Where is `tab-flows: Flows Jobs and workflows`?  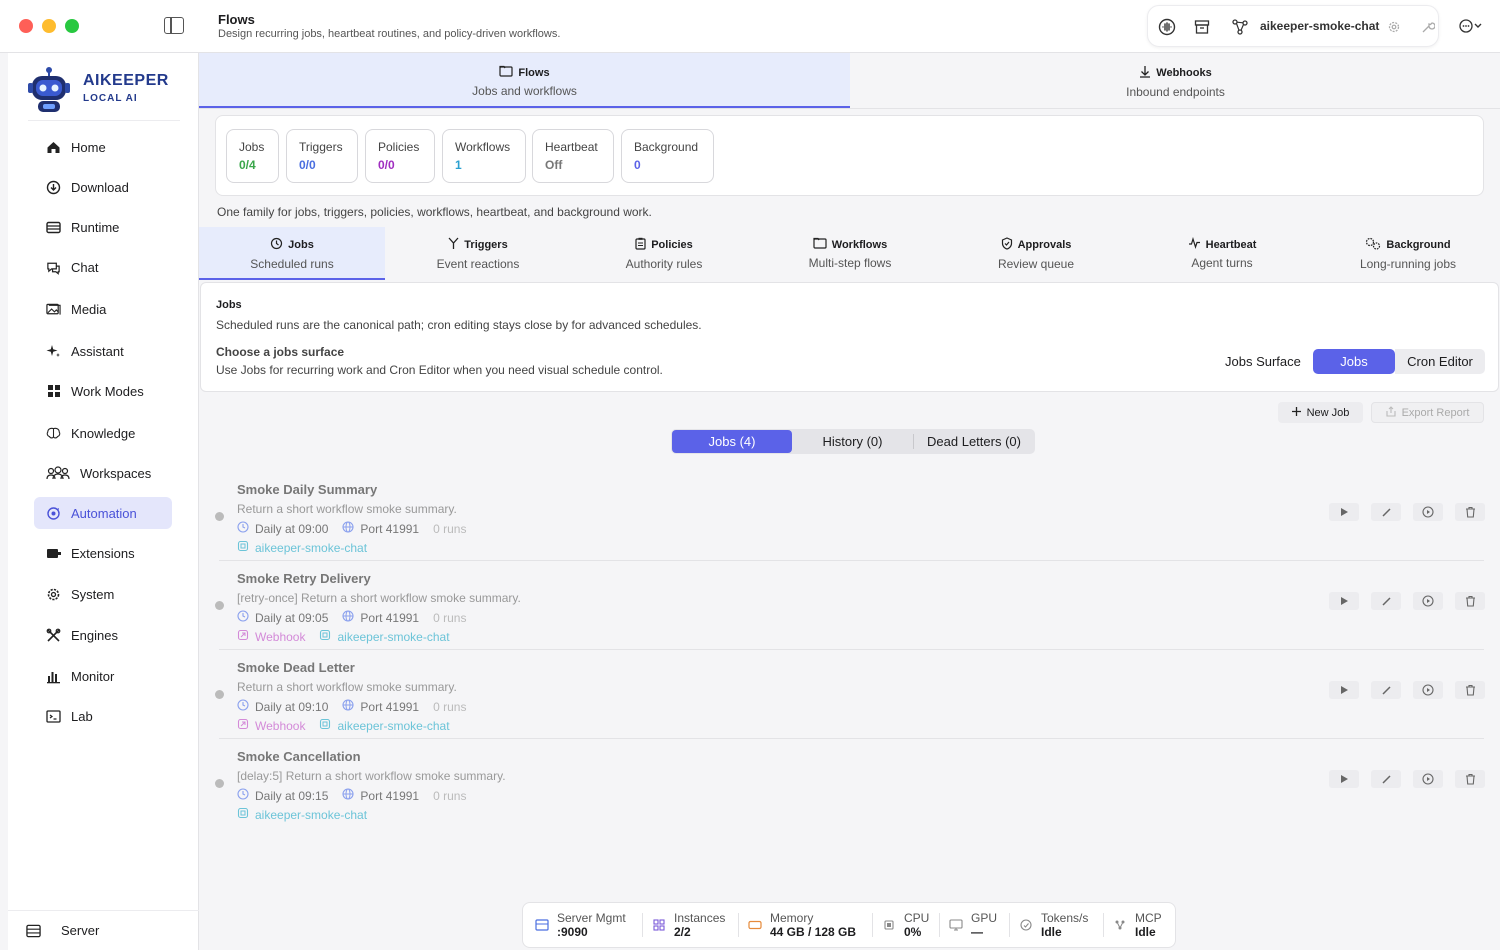 tab-flows: Flows Jobs and workflows is located at coordinates (524, 80).